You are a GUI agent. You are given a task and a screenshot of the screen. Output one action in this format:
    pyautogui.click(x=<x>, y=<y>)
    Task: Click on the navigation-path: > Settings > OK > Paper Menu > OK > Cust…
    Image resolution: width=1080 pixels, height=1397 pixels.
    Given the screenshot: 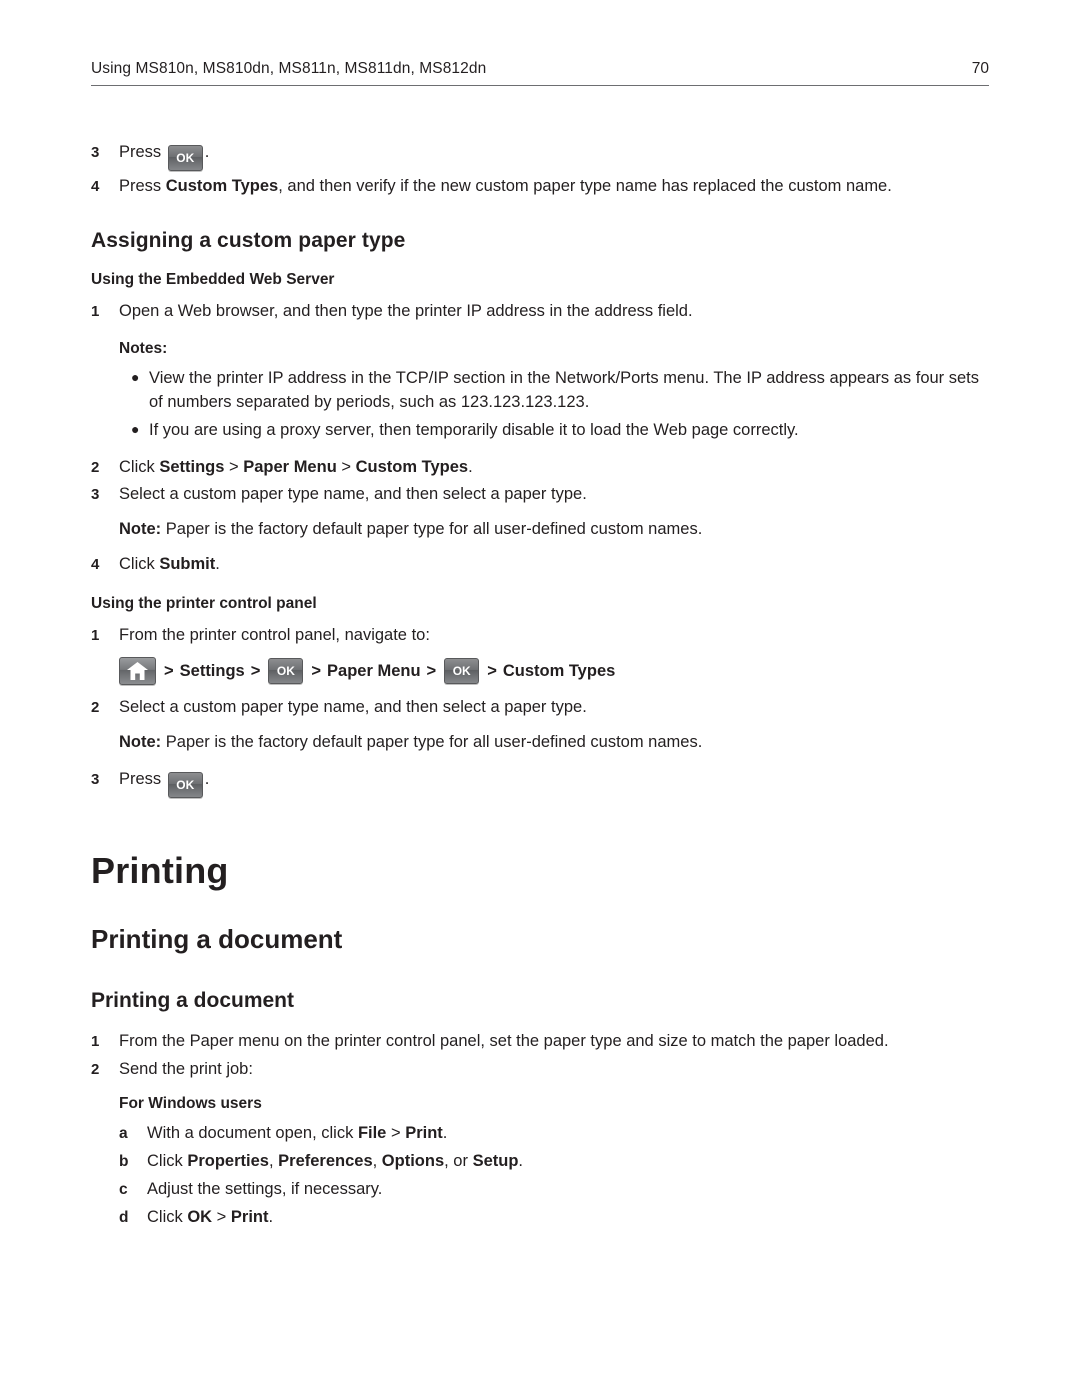 What is the action you would take?
    pyautogui.click(x=541, y=671)
    